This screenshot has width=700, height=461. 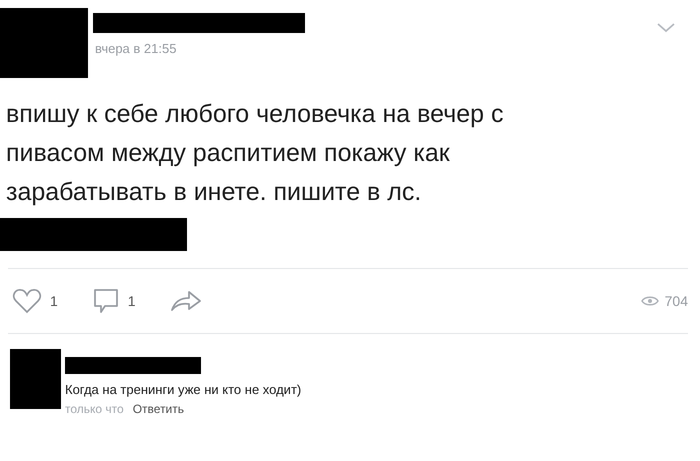 I want to click on reply-link: Ответить, so click(x=158, y=409).